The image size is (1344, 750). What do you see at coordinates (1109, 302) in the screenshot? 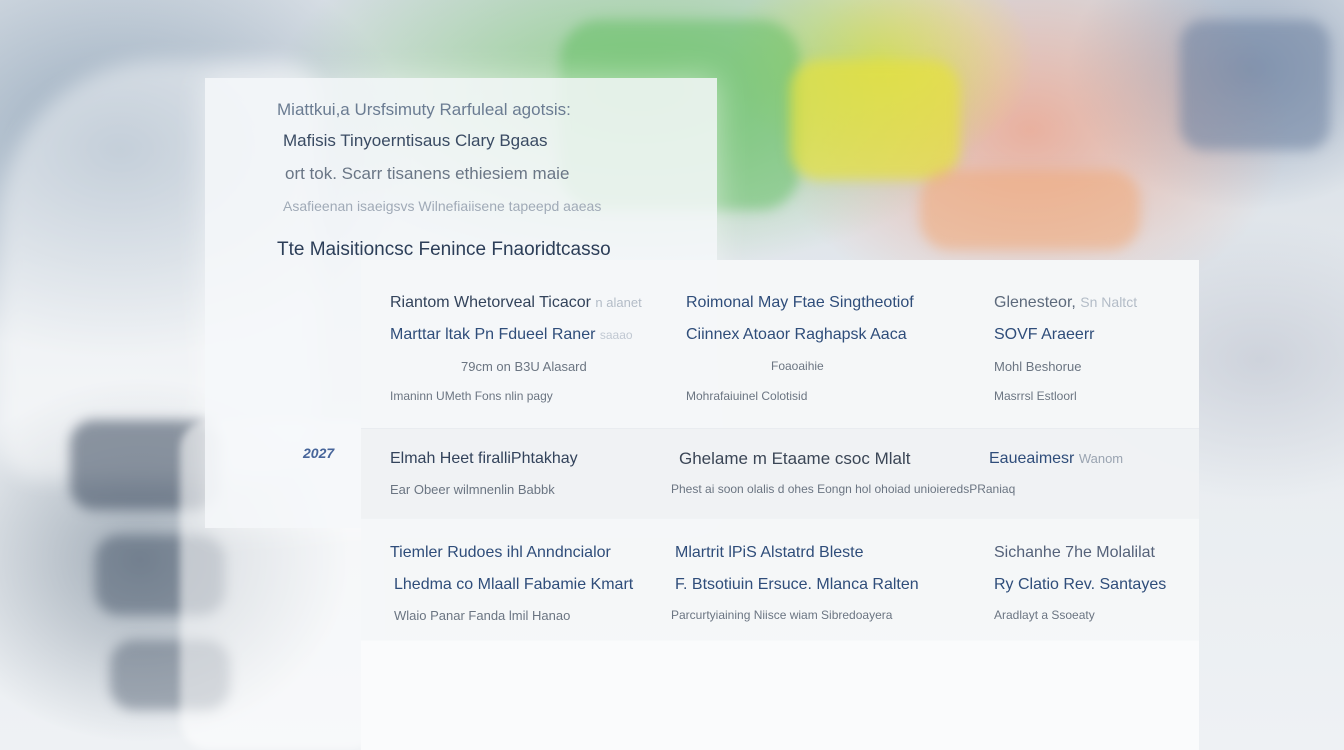
I see `row1-col3-title-faint: Sn Naltct` at bounding box center [1109, 302].